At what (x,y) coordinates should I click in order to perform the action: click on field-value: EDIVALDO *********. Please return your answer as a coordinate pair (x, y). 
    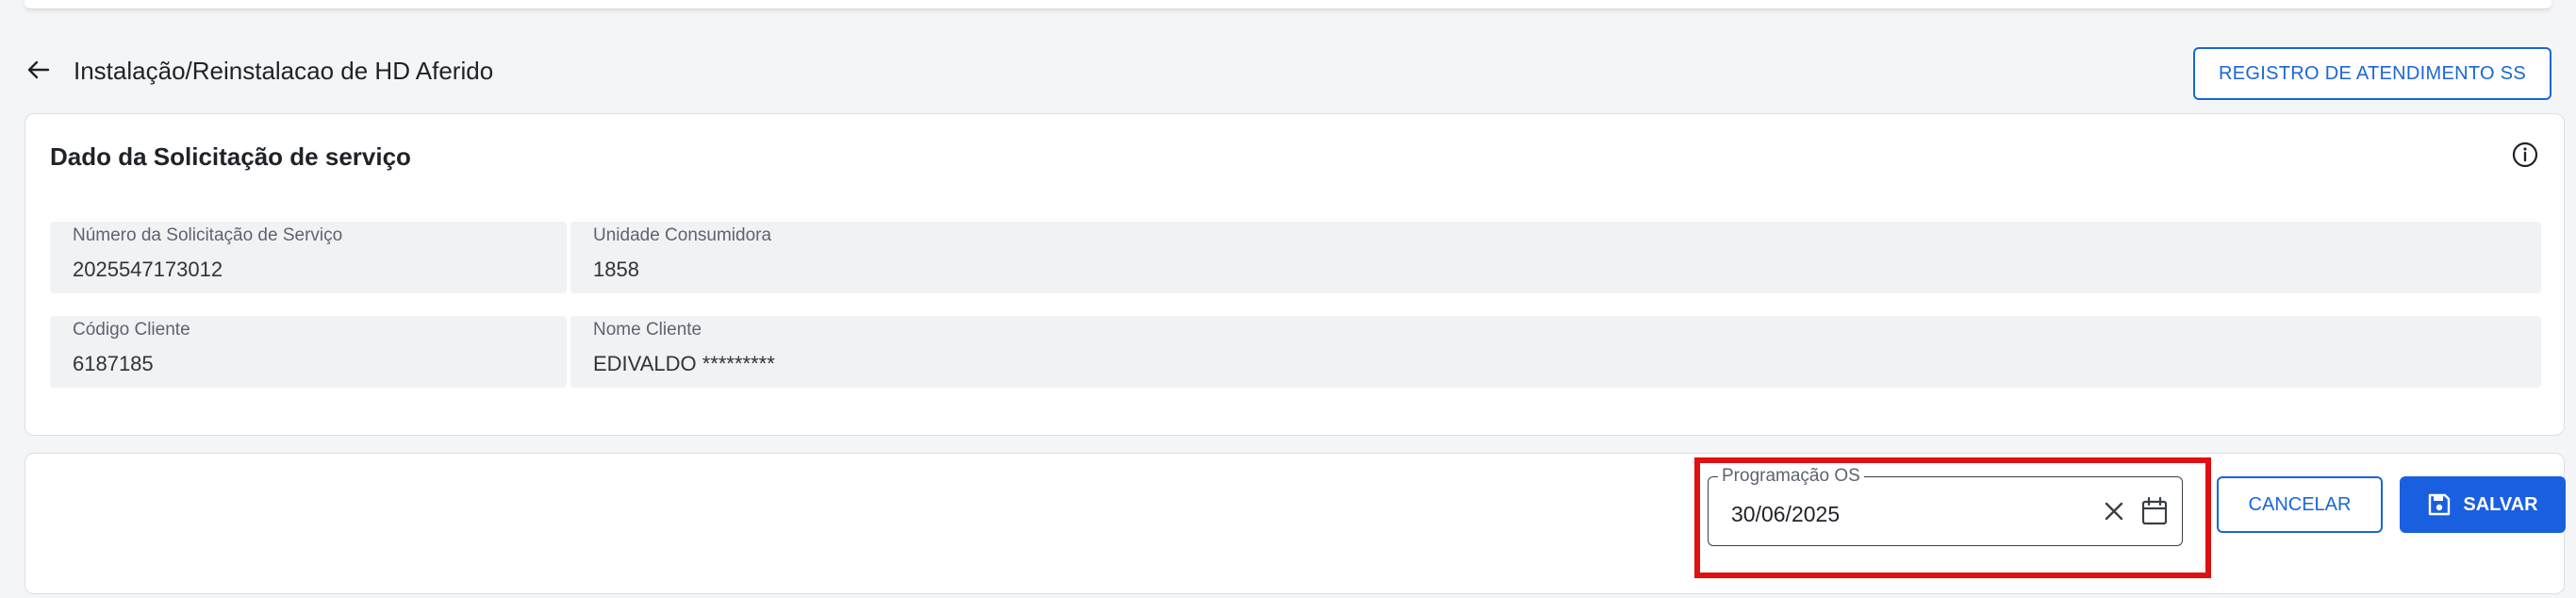
    Looking at the image, I should click on (684, 363).